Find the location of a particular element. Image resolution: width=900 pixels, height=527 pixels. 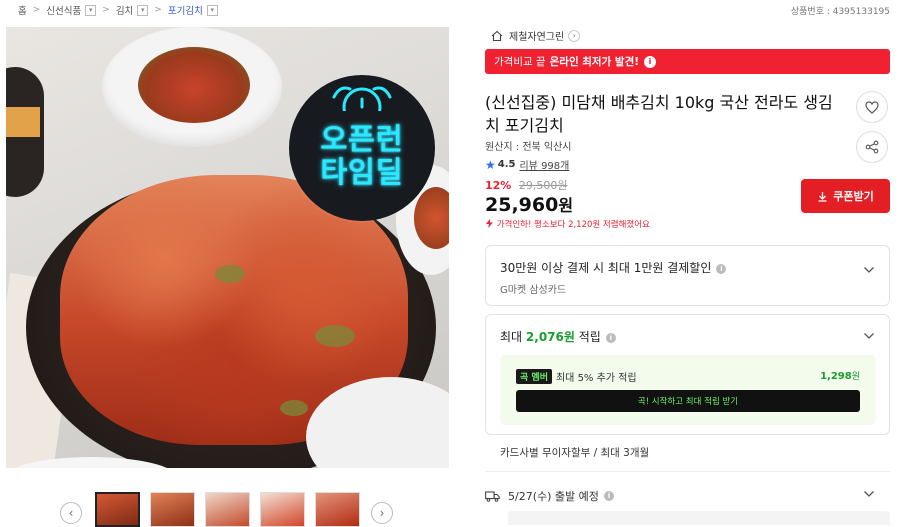

coupon-button: 쿠폰받기 is located at coordinates (845, 196).